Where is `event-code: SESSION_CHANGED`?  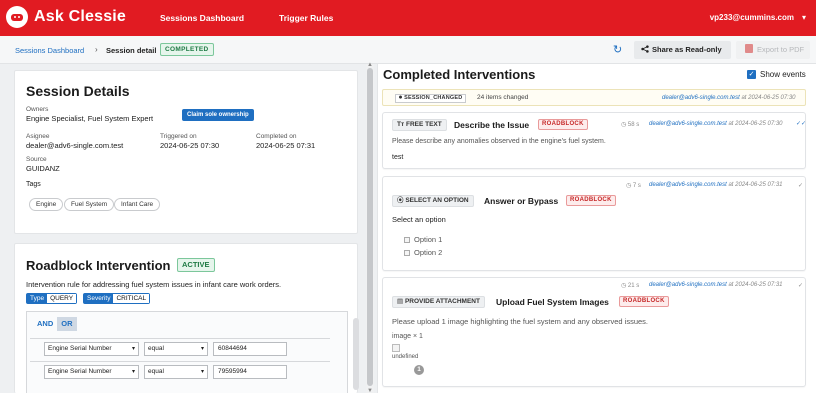
event-code: SESSION_CHANGED is located at coordinates (433, 98).